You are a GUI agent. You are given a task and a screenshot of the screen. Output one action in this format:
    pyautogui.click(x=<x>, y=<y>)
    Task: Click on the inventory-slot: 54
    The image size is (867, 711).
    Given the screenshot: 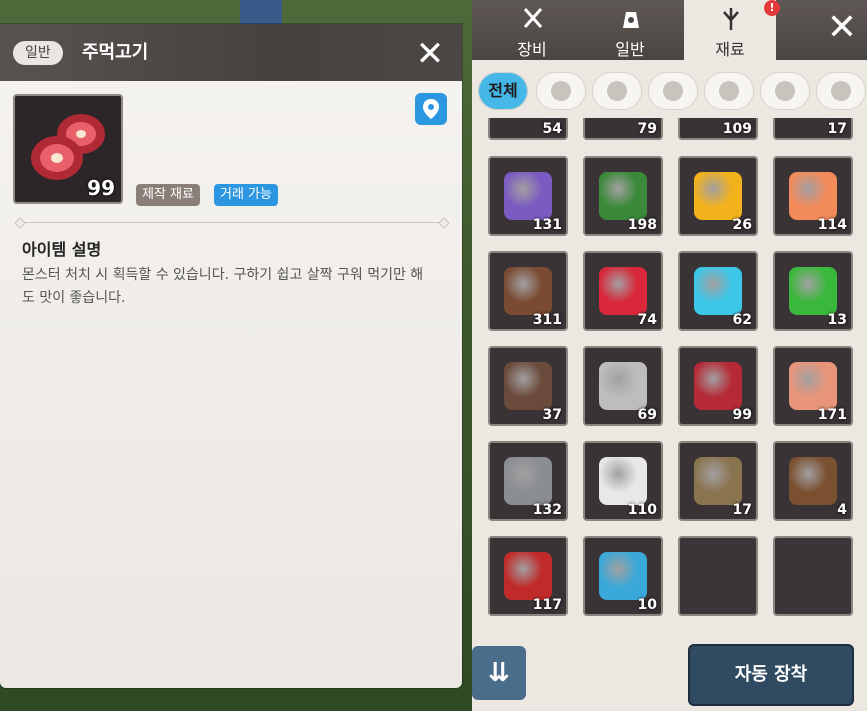 What is the action you would take?
    pyautogui.click(x=528, y=129)
    